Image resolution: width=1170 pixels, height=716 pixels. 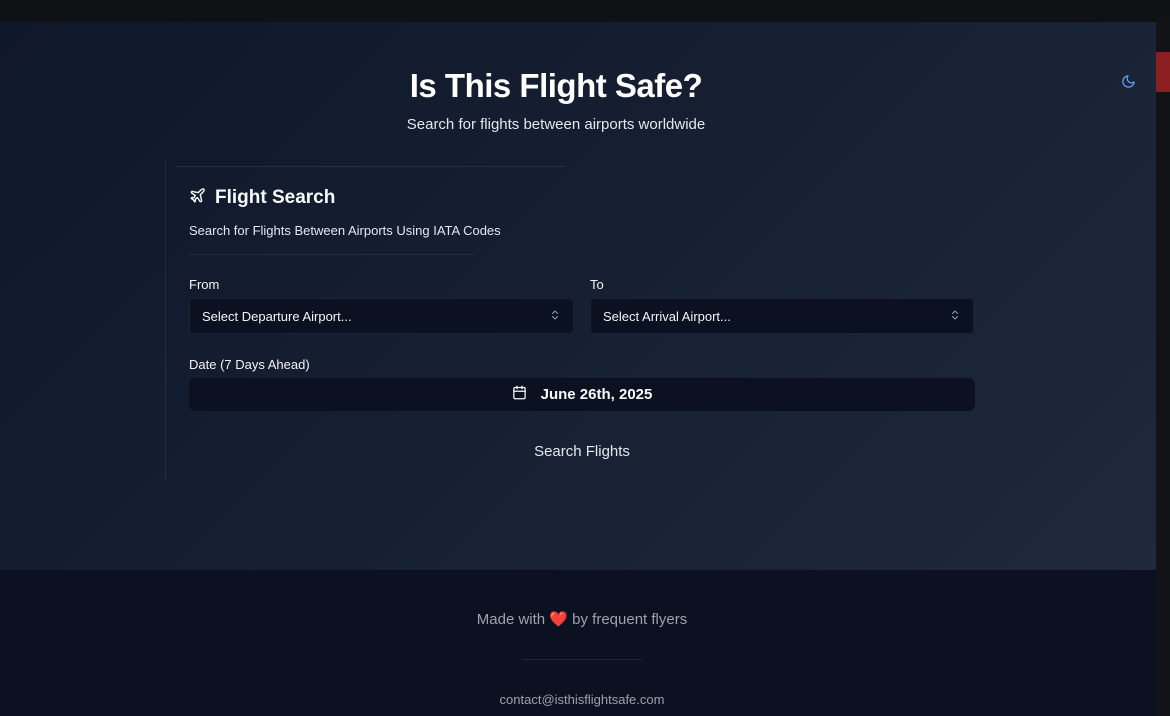 What do you see at coordinates (249, 364) in the screenshot?
I see `date-label: Date (7 Days Ahead)` at bounding box center [249, 364].